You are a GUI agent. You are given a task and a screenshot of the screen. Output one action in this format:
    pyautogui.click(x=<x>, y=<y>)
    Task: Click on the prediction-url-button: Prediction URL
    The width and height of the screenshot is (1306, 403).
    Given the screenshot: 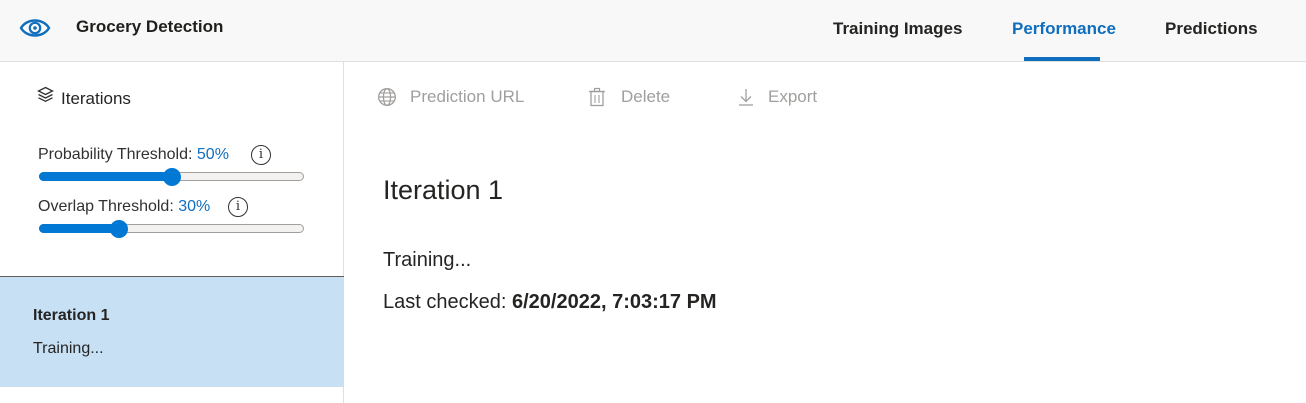 What is the action you would take?
    pyautogui.click(x=467, y=97)
    